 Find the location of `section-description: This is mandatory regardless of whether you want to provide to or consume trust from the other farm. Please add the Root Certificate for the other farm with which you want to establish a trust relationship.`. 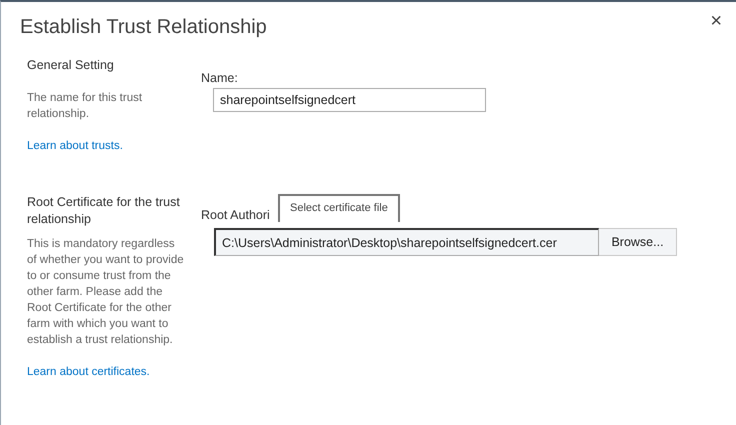

section-description: This is mandatory regardless of whether you want to provide to or consume trust from the other farm. Please add the Root Certificate for the other farm with which you want to establish a trust relationship. is located at coordinates (106, 292).